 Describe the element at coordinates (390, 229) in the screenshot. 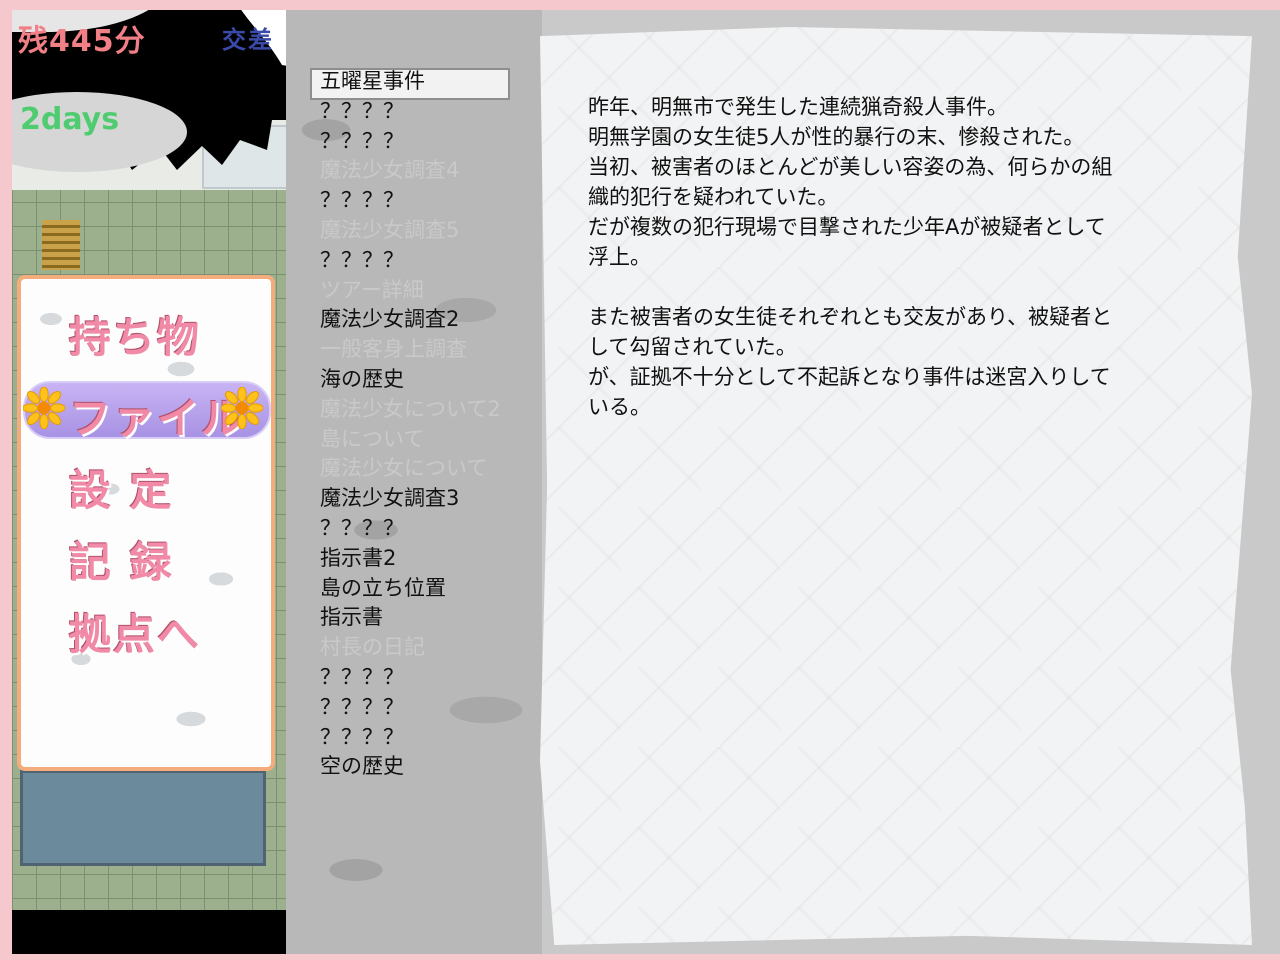

I see `file-list-item-label: 魔法少女調査5` at that location.